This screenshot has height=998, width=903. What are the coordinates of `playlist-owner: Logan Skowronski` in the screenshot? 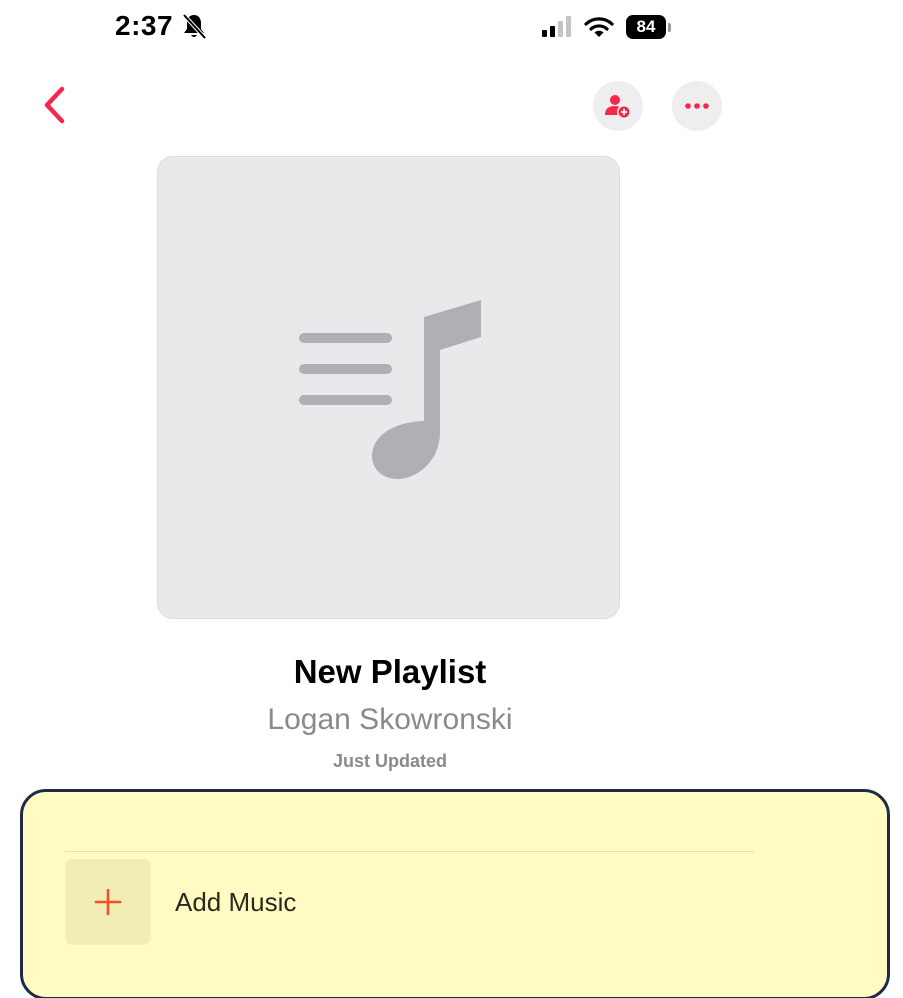 It's located at (390, 720).